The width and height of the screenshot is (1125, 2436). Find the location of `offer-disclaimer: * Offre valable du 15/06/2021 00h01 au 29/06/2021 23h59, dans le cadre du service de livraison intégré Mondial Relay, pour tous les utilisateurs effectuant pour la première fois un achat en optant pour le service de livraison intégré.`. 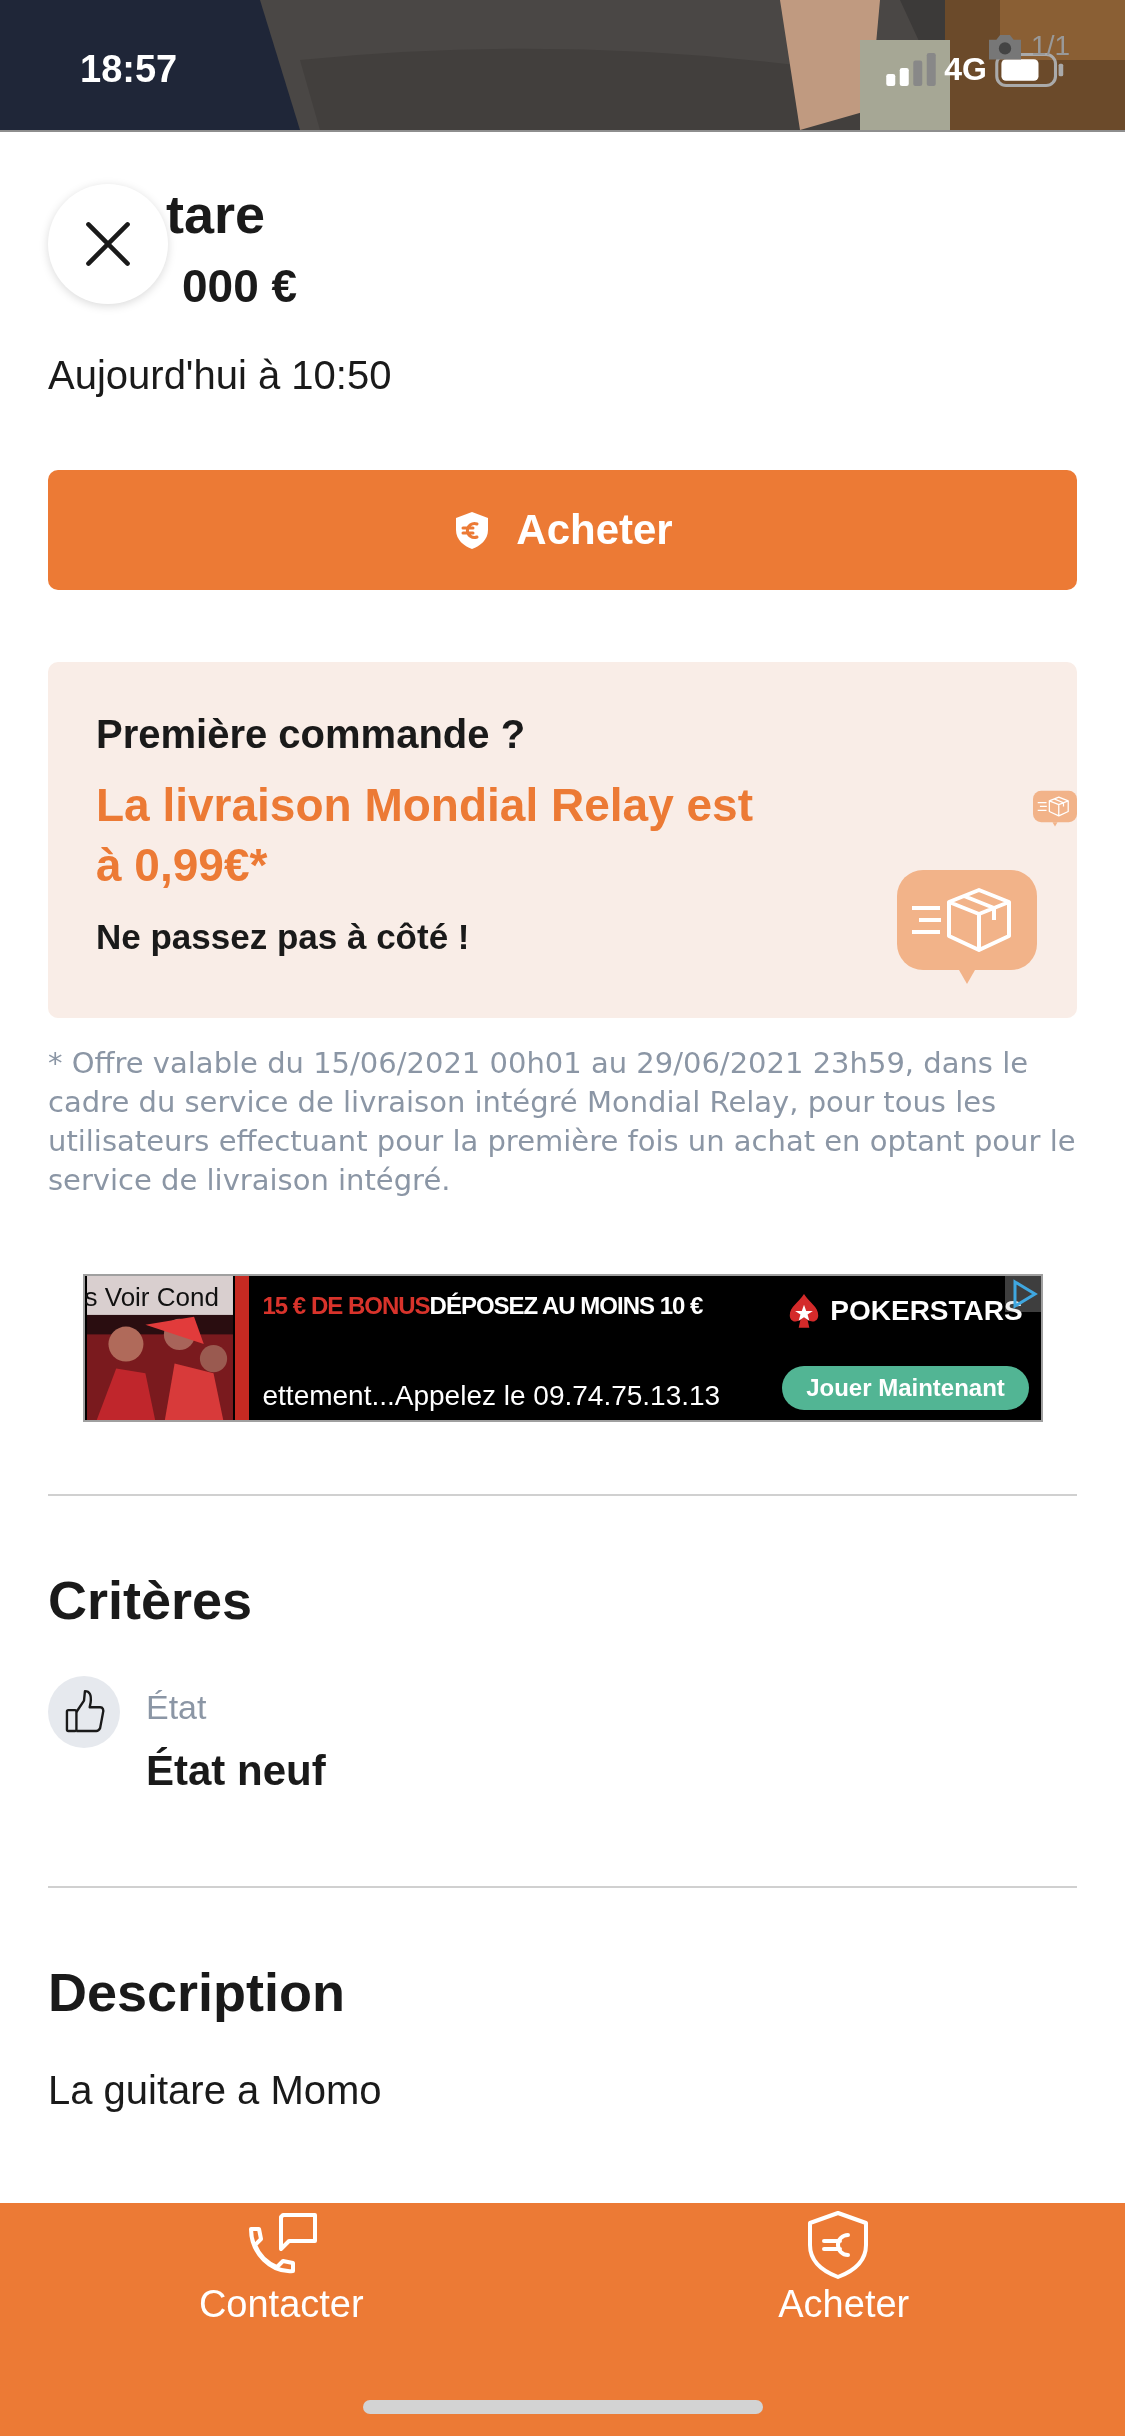

offer-disclaimer: * Offre valable du 15/06/2021 00h01 au 29/06/2021 23h59, dans le cadre du service de livraison intégré Mondial Relay, pour tous les utilisateurs effectuant pour la première fois un achat en optant pour le service de livraison intégré. is located at coordinates (562, 1122).